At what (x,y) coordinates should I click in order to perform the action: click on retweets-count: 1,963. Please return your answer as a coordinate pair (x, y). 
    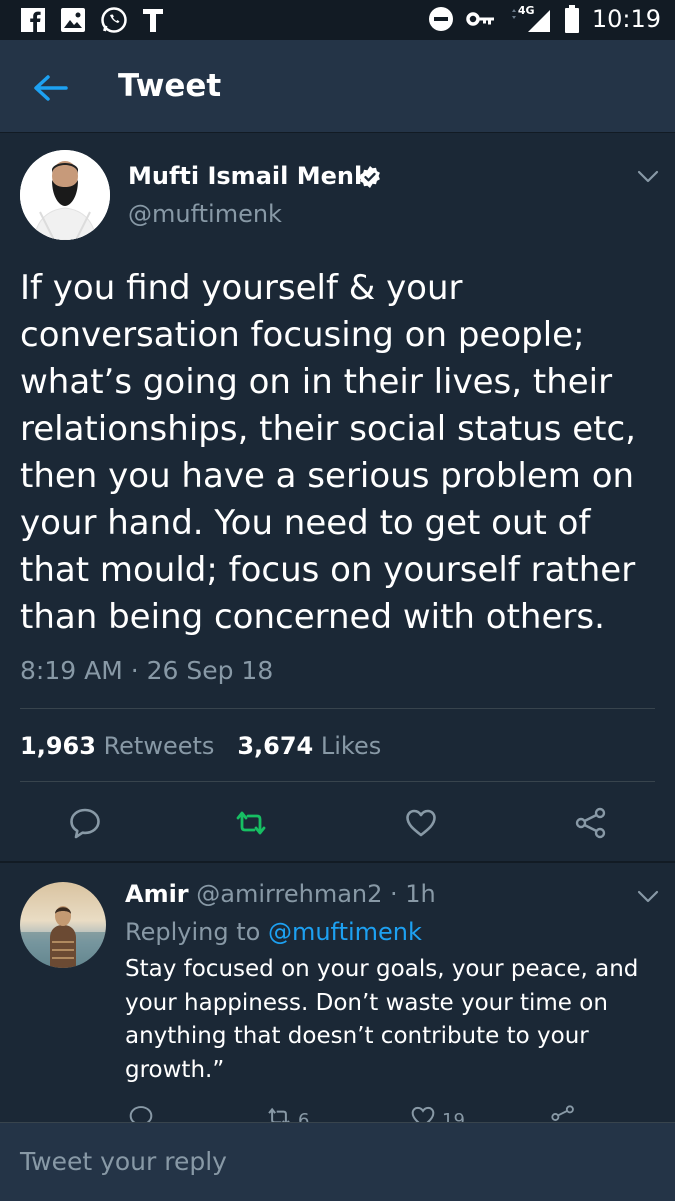
    Looking at the image, I should click on (58, 746).